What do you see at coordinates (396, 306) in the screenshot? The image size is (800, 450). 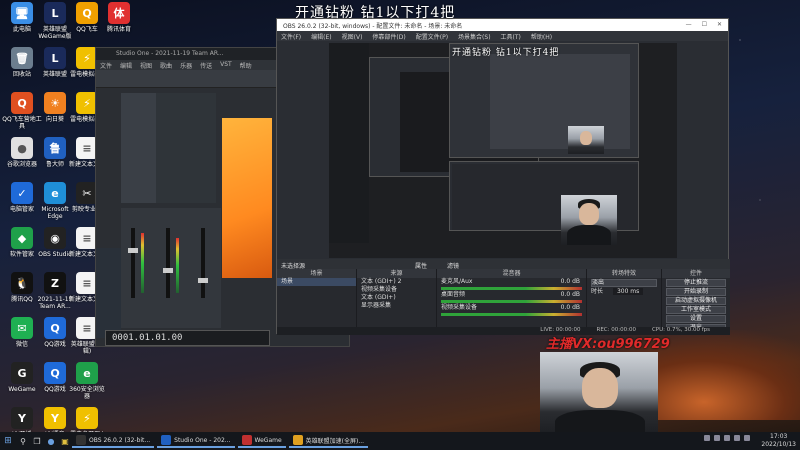 I see `source-item: 显示器采集` at bounding box center [396, 306].